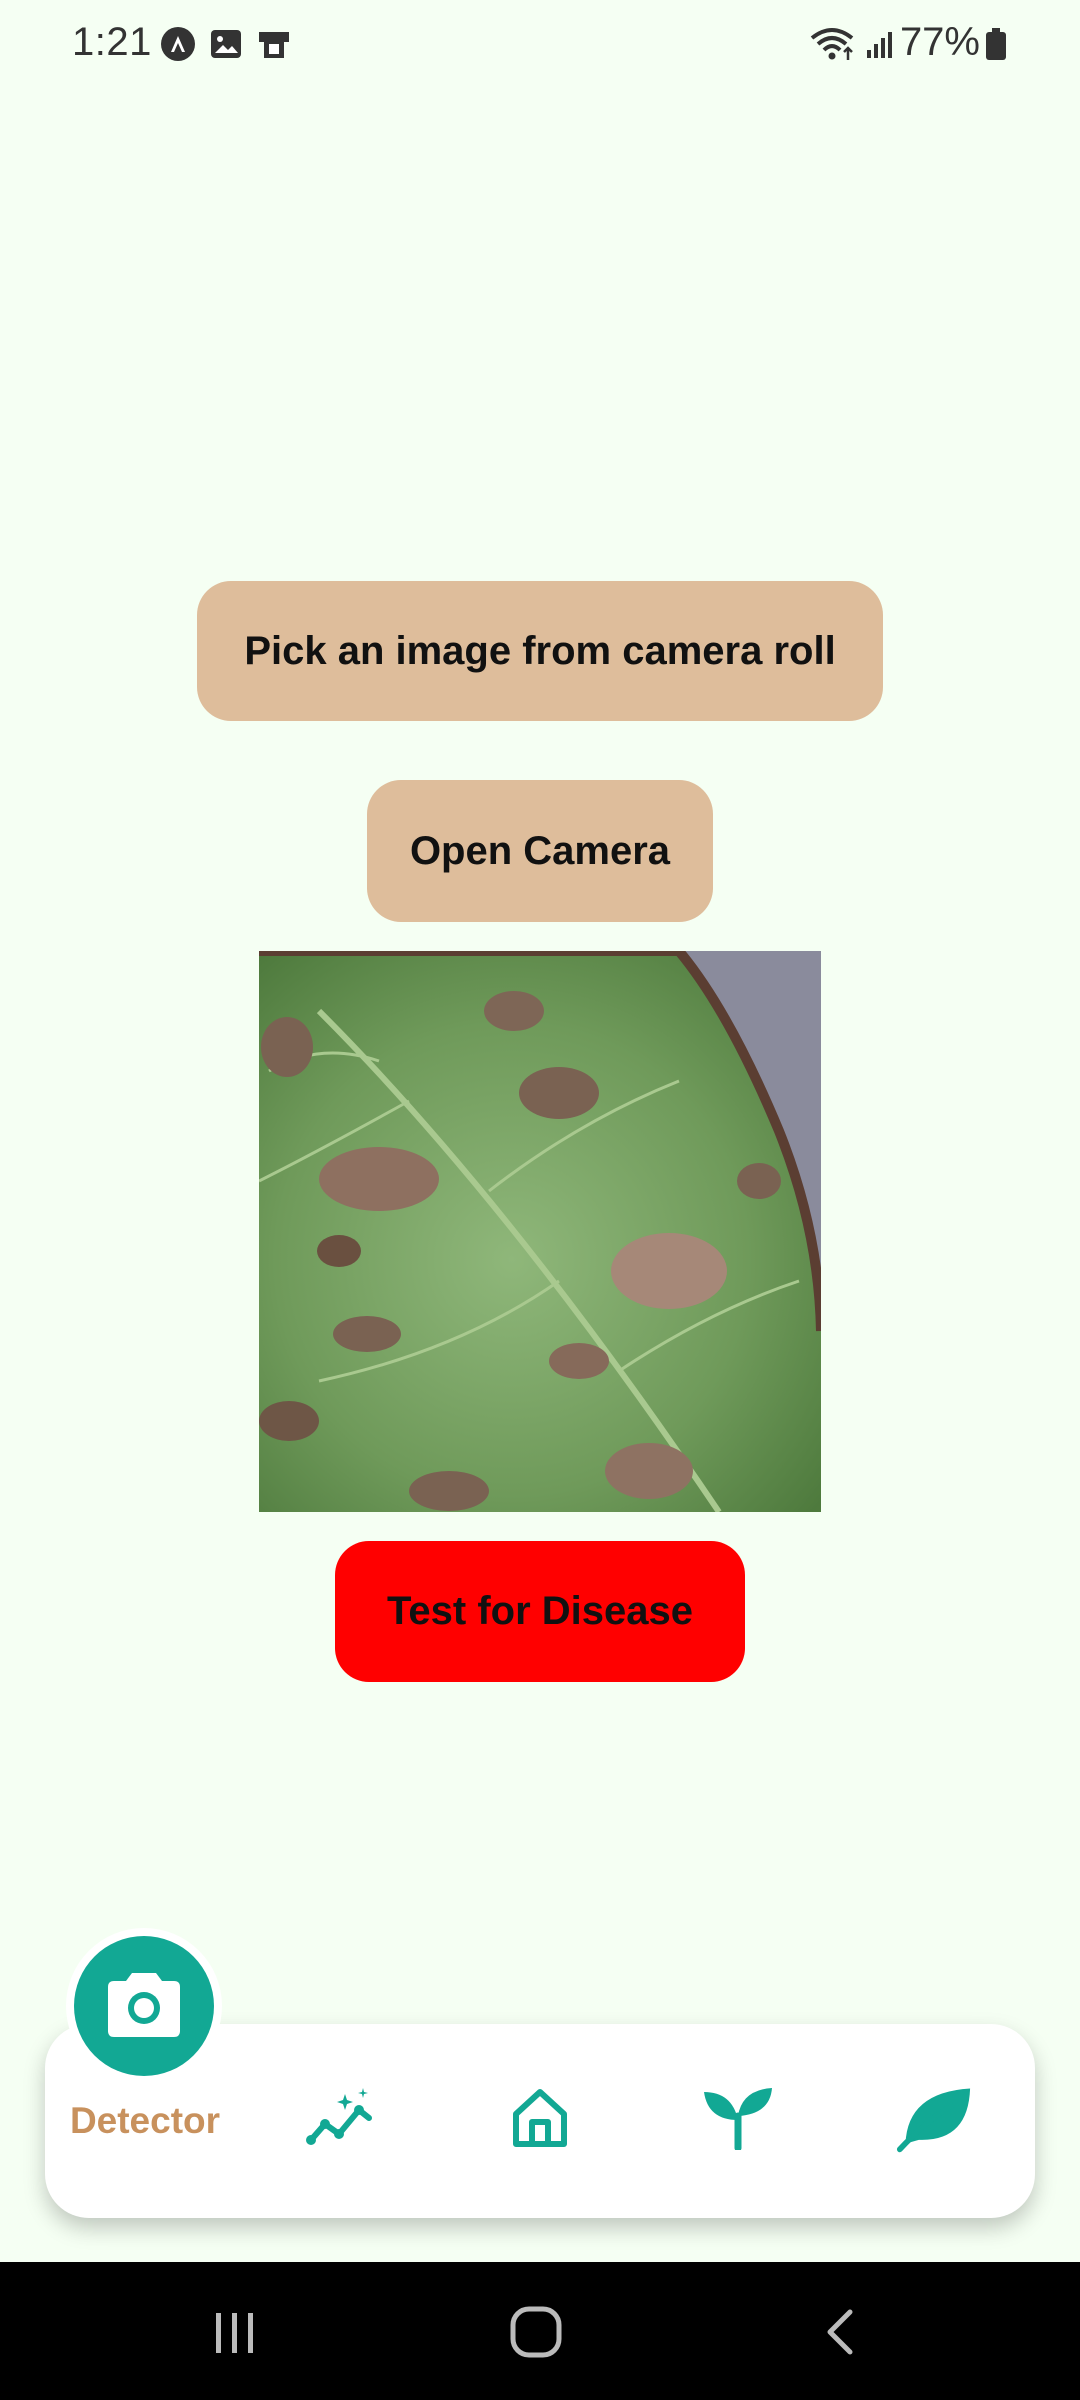 The width and height of the screenshot is (1080, 2400). Describe the element at coordinates (540, 2118) in the screenshot. I see `home-icon` at that location.